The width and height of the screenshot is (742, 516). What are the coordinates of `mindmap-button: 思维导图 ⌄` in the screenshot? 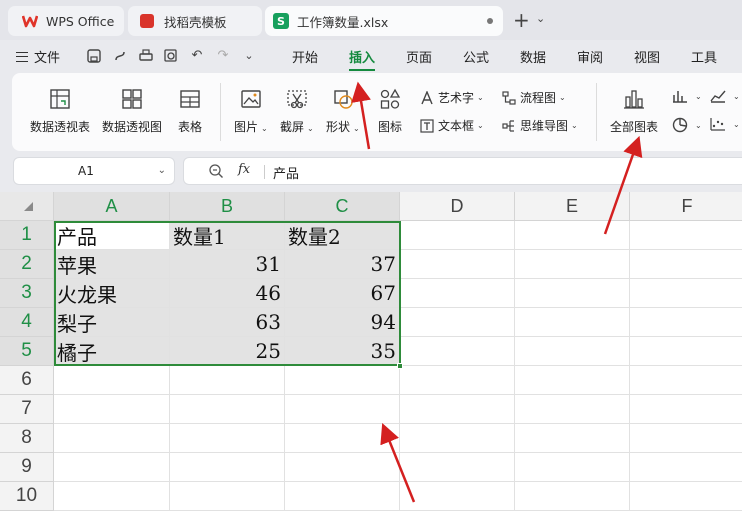 It's located at (540, 125).